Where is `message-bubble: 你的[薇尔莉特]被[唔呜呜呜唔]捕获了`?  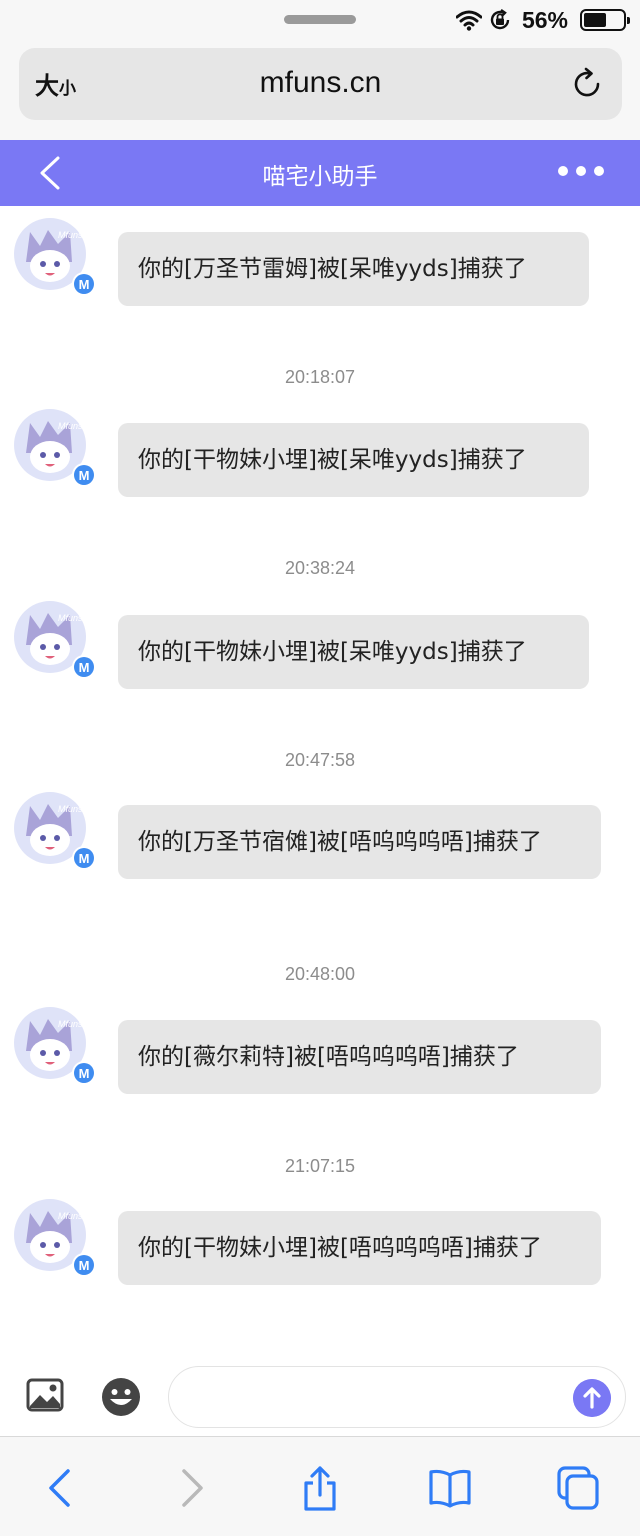
message-bubble: 你的[薇尔莉特]被[唔呜呜呜唔]捕获了 is located at coordinates (359, 1057).